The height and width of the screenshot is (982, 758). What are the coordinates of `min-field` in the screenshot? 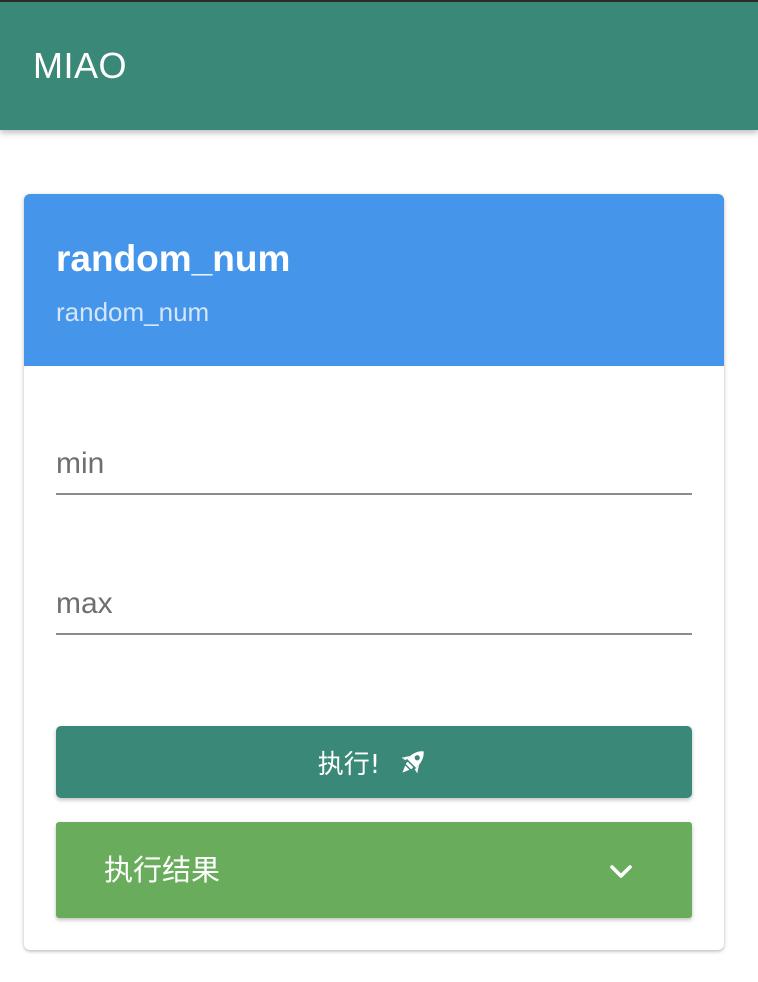 It's located at (374, 465).